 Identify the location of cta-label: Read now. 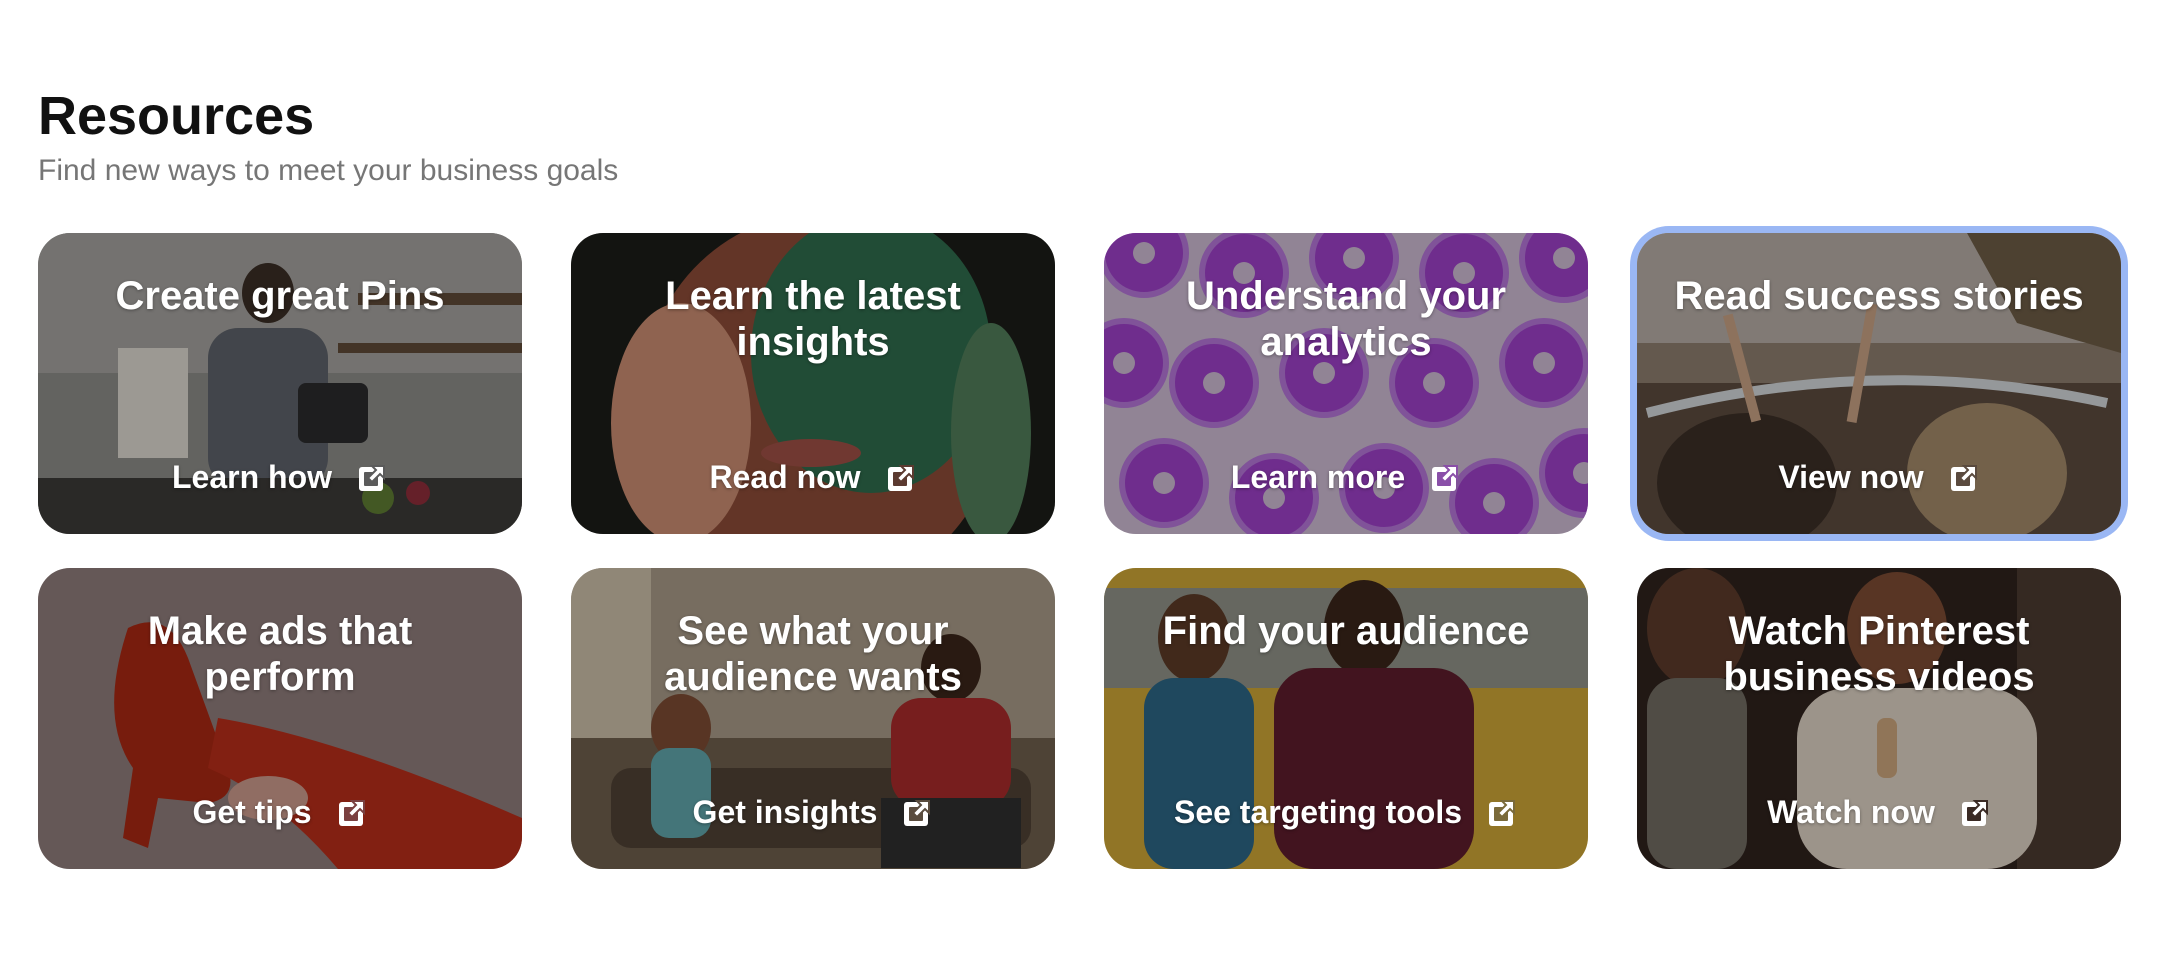
(785, 477).